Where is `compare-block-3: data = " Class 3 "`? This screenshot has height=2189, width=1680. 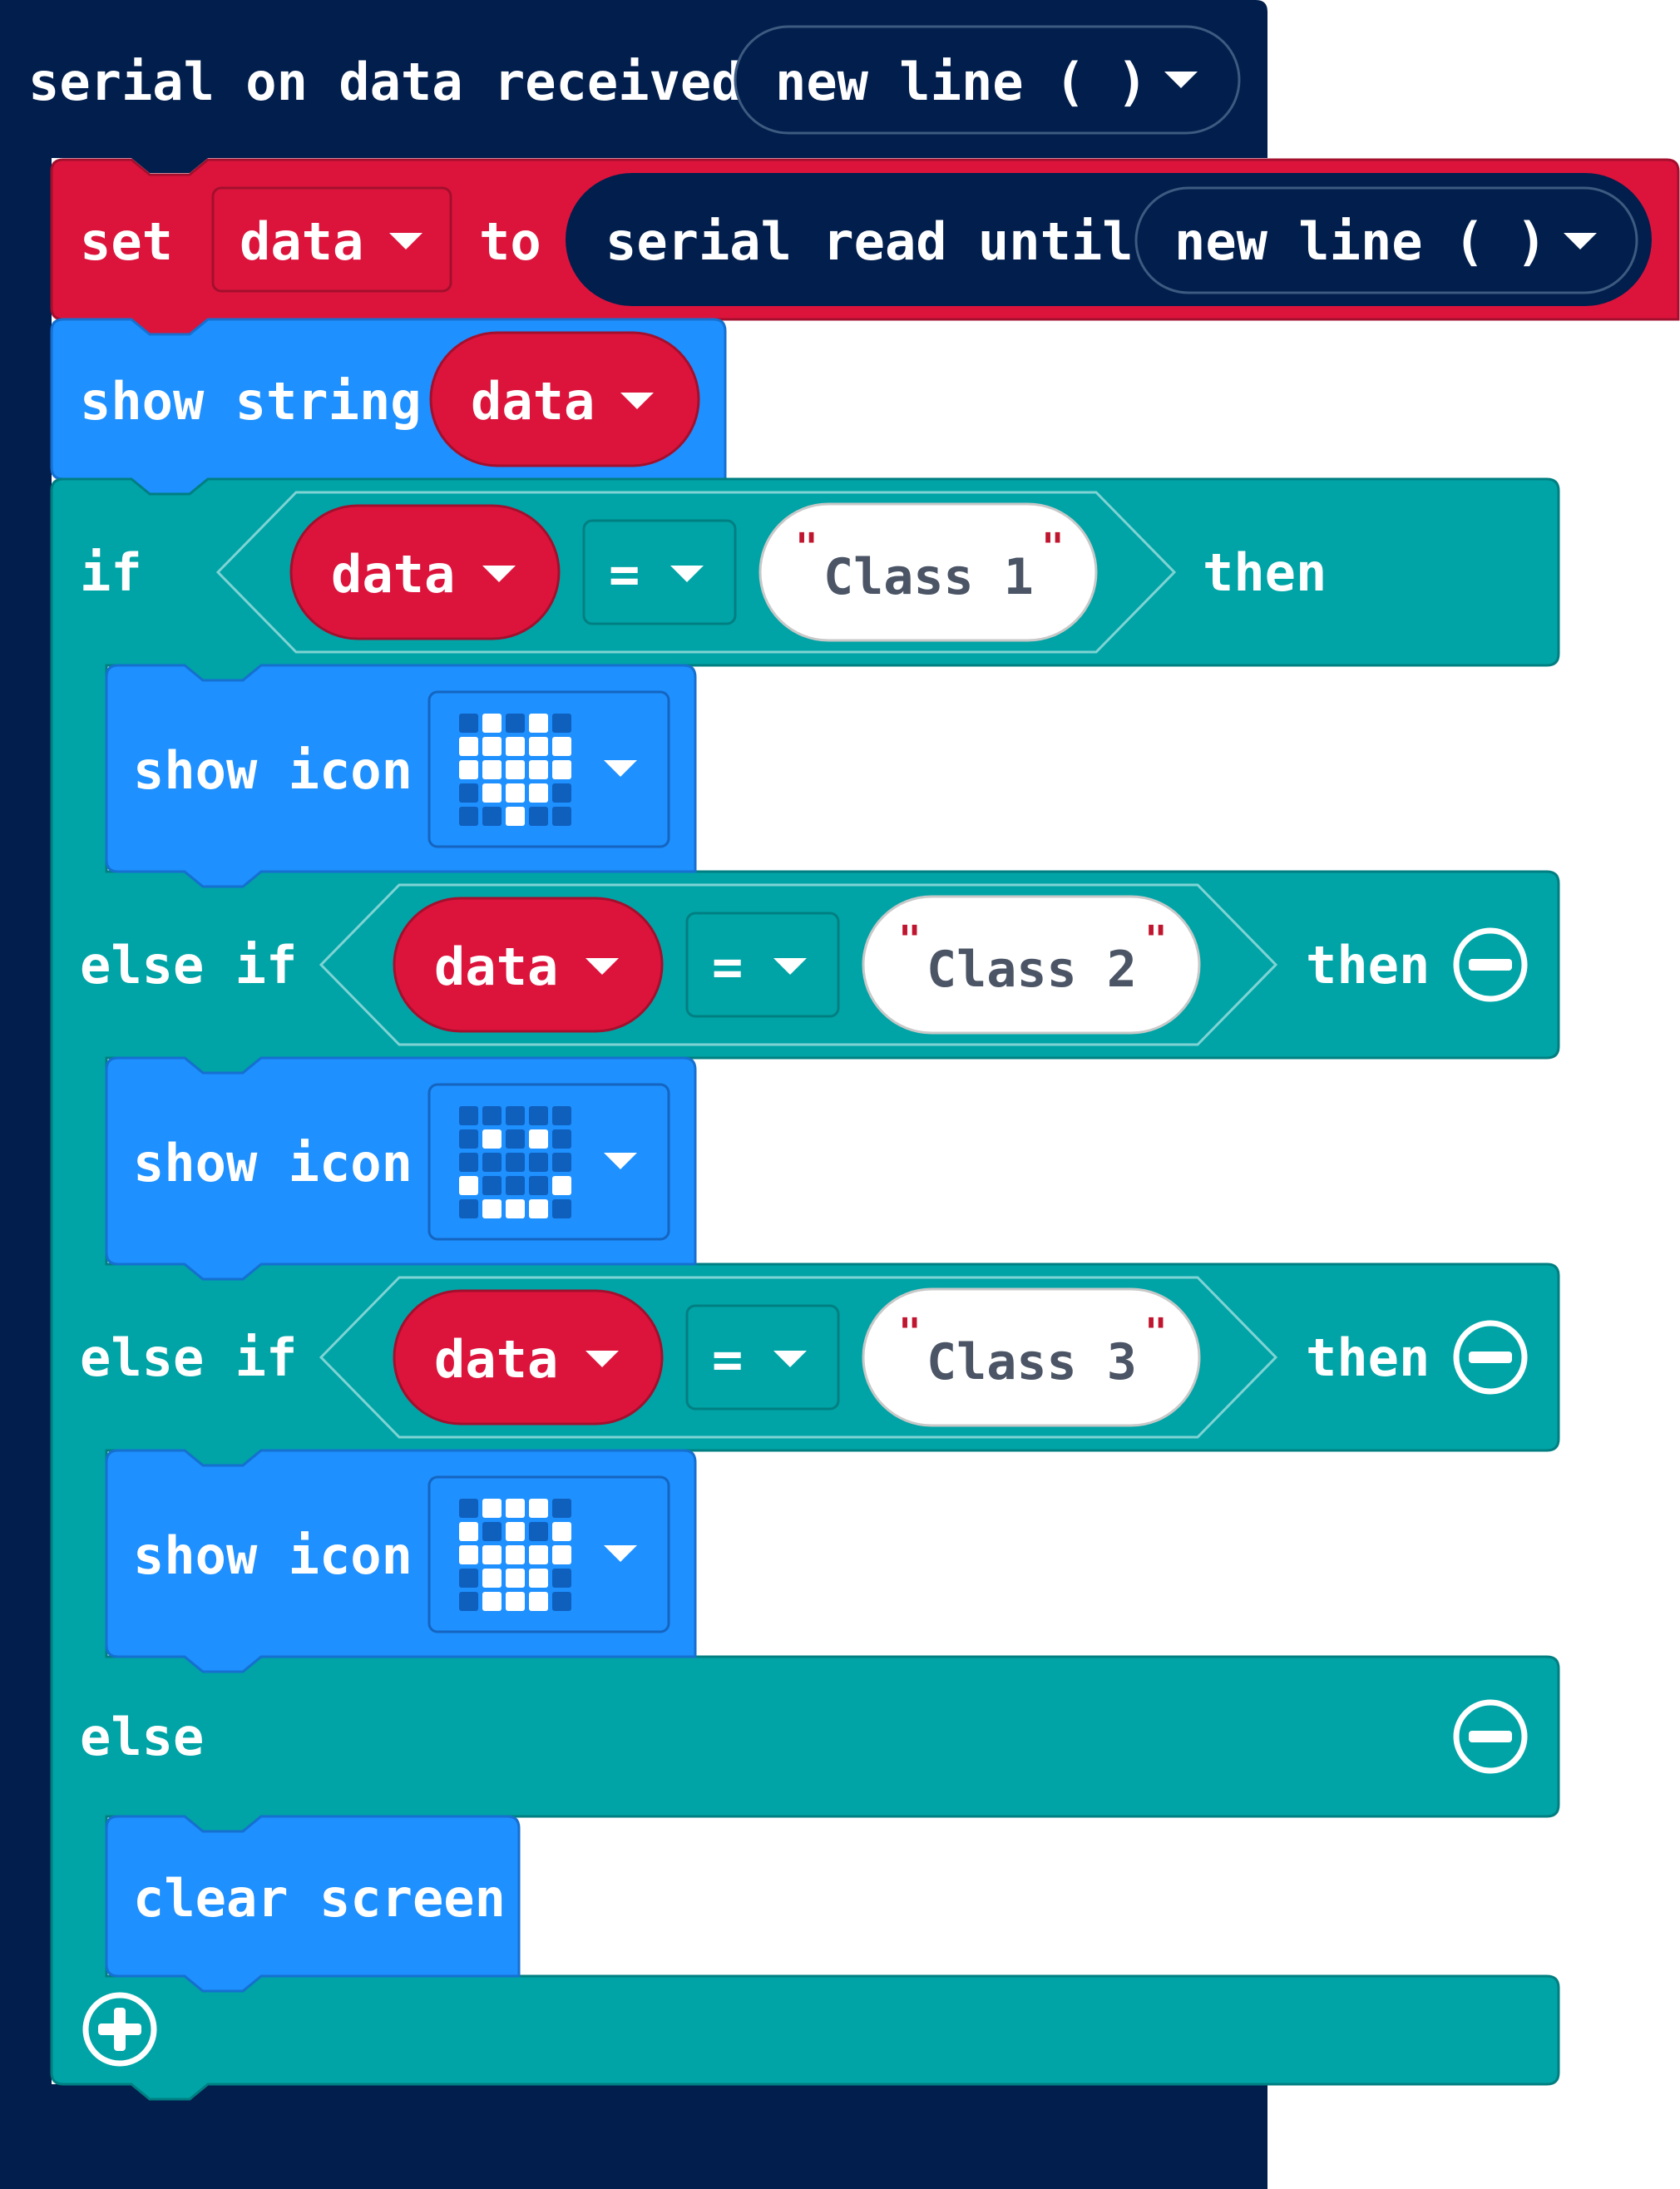 compare-block-3: data = " Class 3 " is located at coordinates (798, 1357).